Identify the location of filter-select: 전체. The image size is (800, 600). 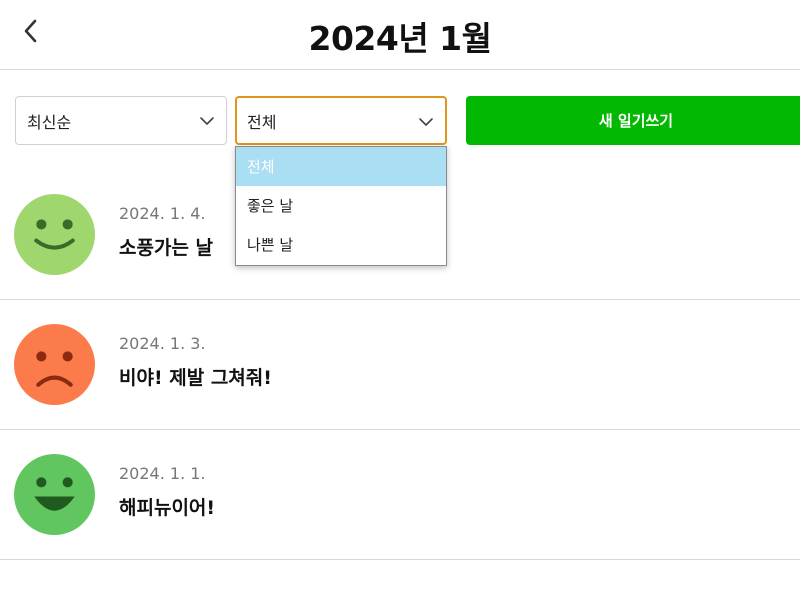
(341, 120).